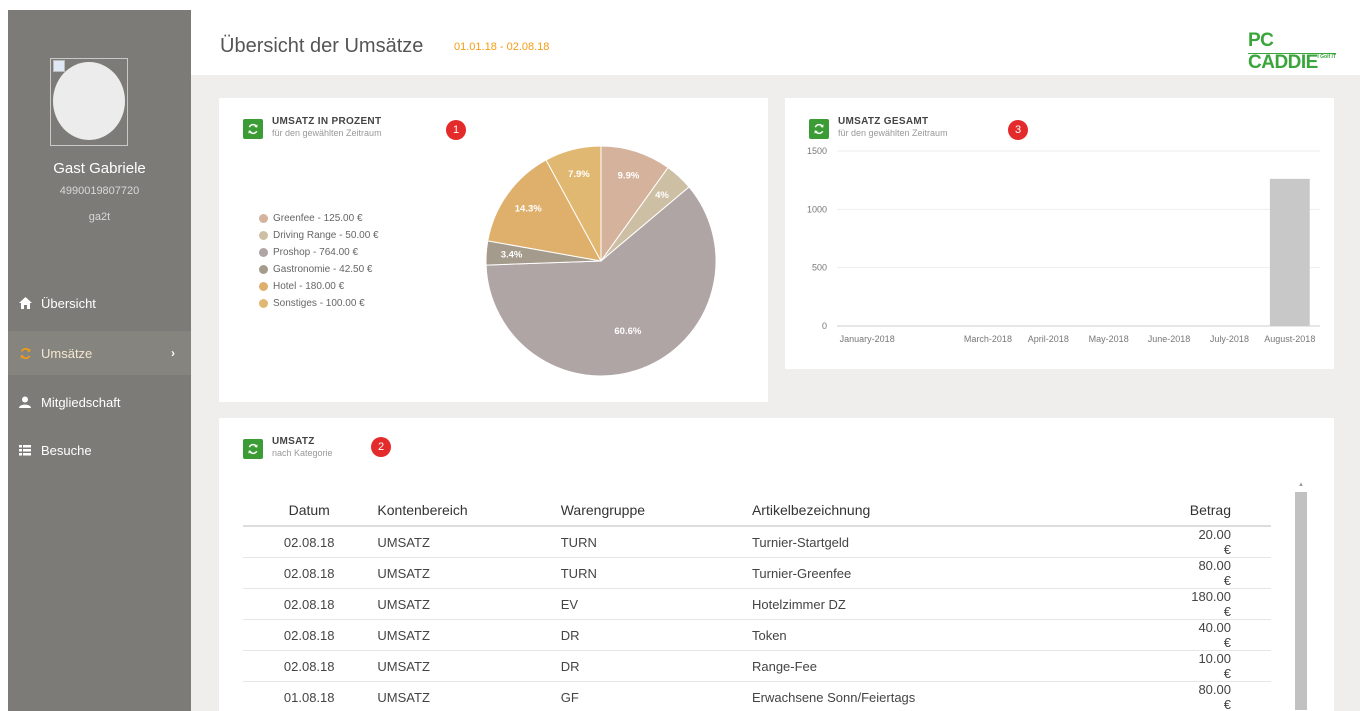 The height and width of the screenshot is (711, 1360). Describe the element at coordinates (381, 447) in the screenshot. I see `annotation-badge: 2` at that location.